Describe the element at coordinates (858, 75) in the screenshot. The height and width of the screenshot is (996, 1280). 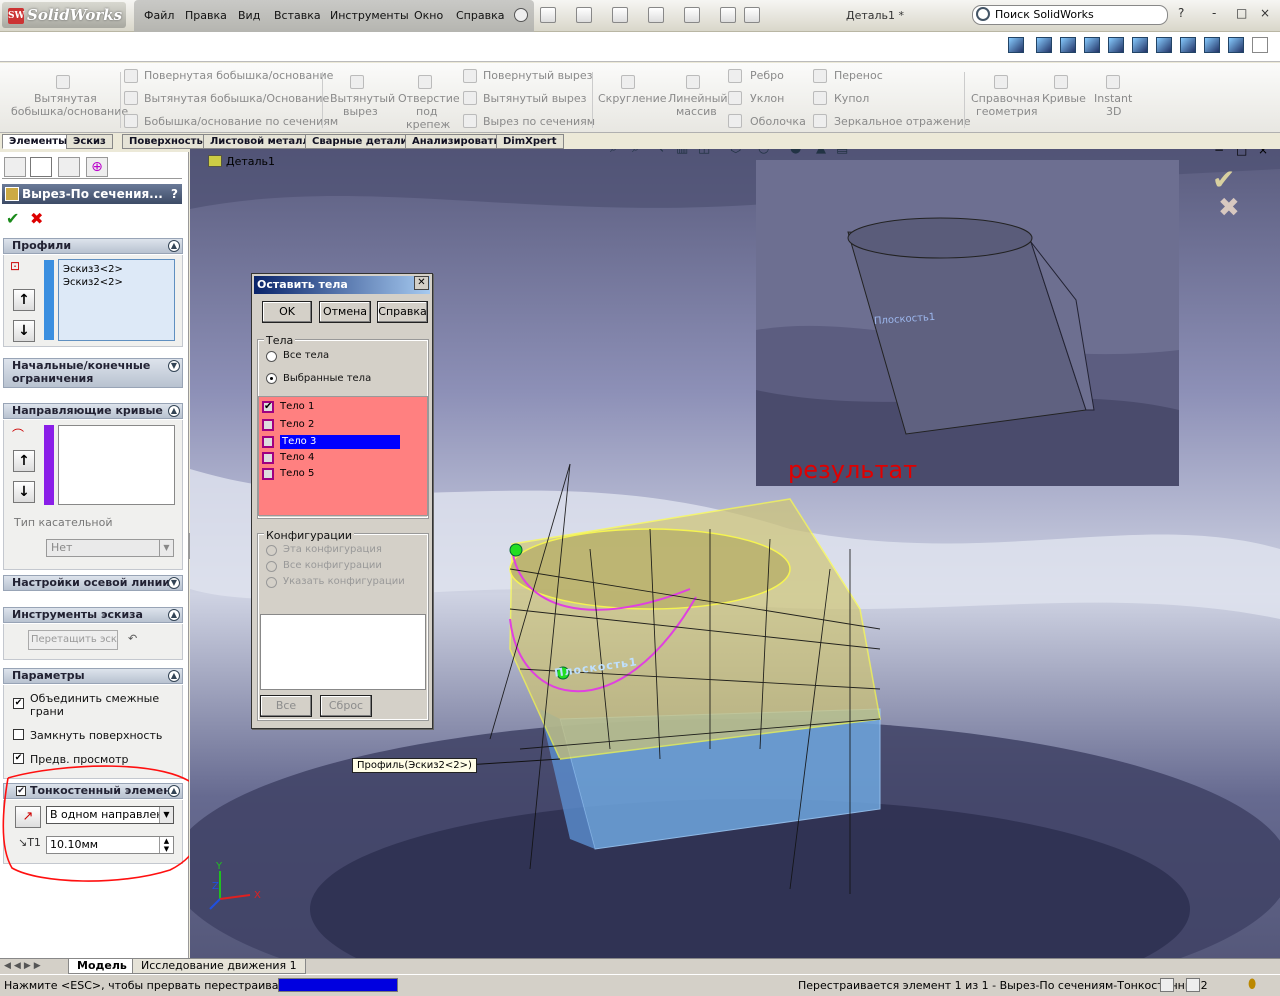
I see `move-button: Перенос` at that location.